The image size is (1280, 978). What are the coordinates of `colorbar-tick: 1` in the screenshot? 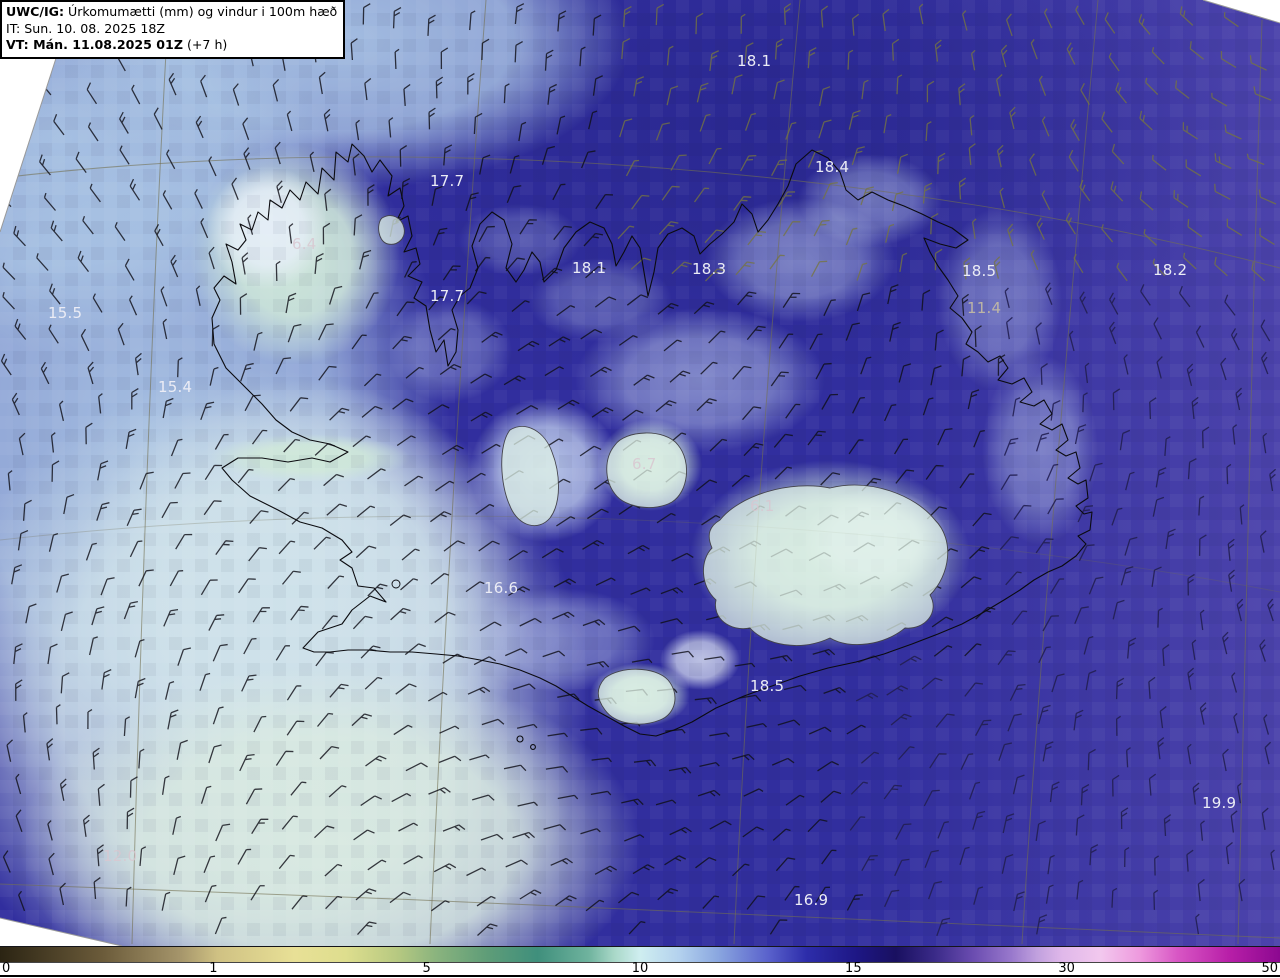 It's located at (213, 968).